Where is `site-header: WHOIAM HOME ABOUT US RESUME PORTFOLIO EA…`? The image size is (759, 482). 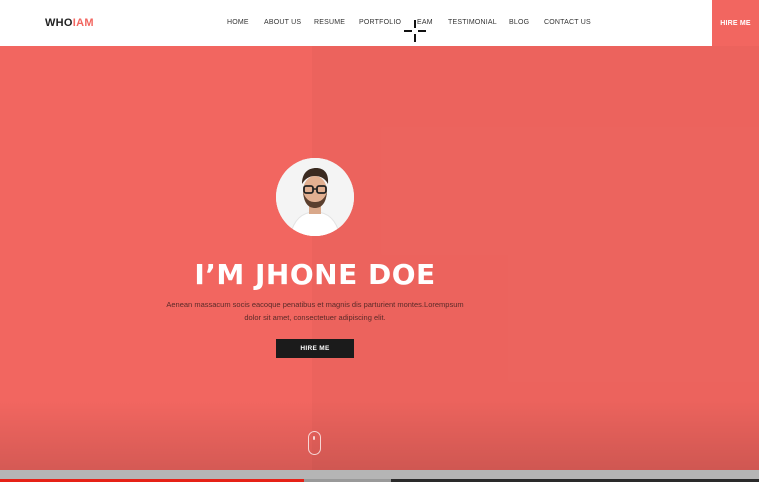 site-header: WHOIAM HOME ABOUT US RESUME PORTFOLIO EA… is located at coordinates (379, 23).